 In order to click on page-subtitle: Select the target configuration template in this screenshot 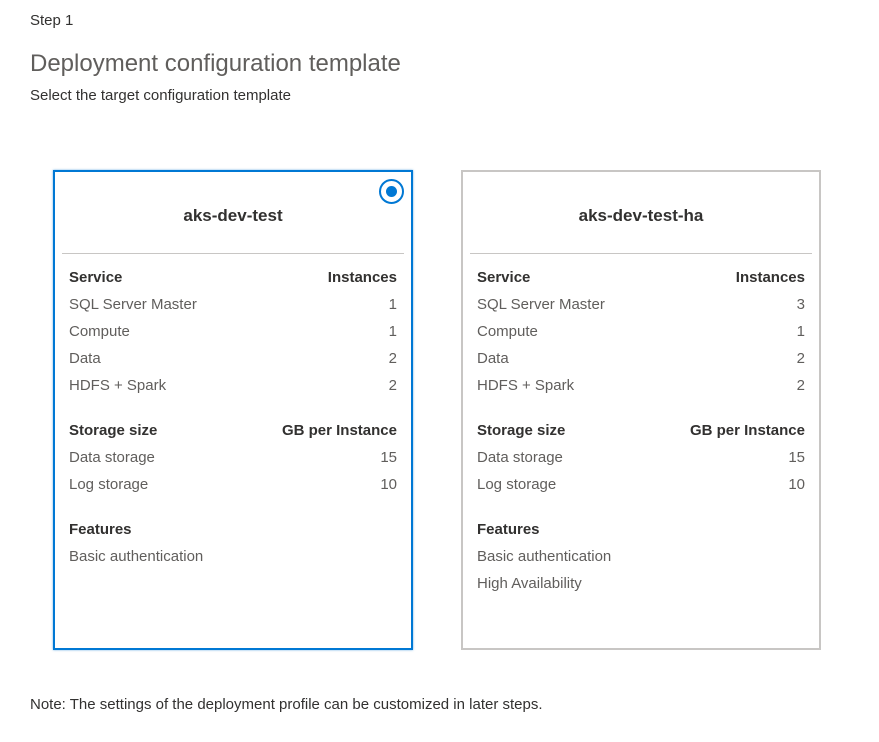, I will do `click(160, 95)`.